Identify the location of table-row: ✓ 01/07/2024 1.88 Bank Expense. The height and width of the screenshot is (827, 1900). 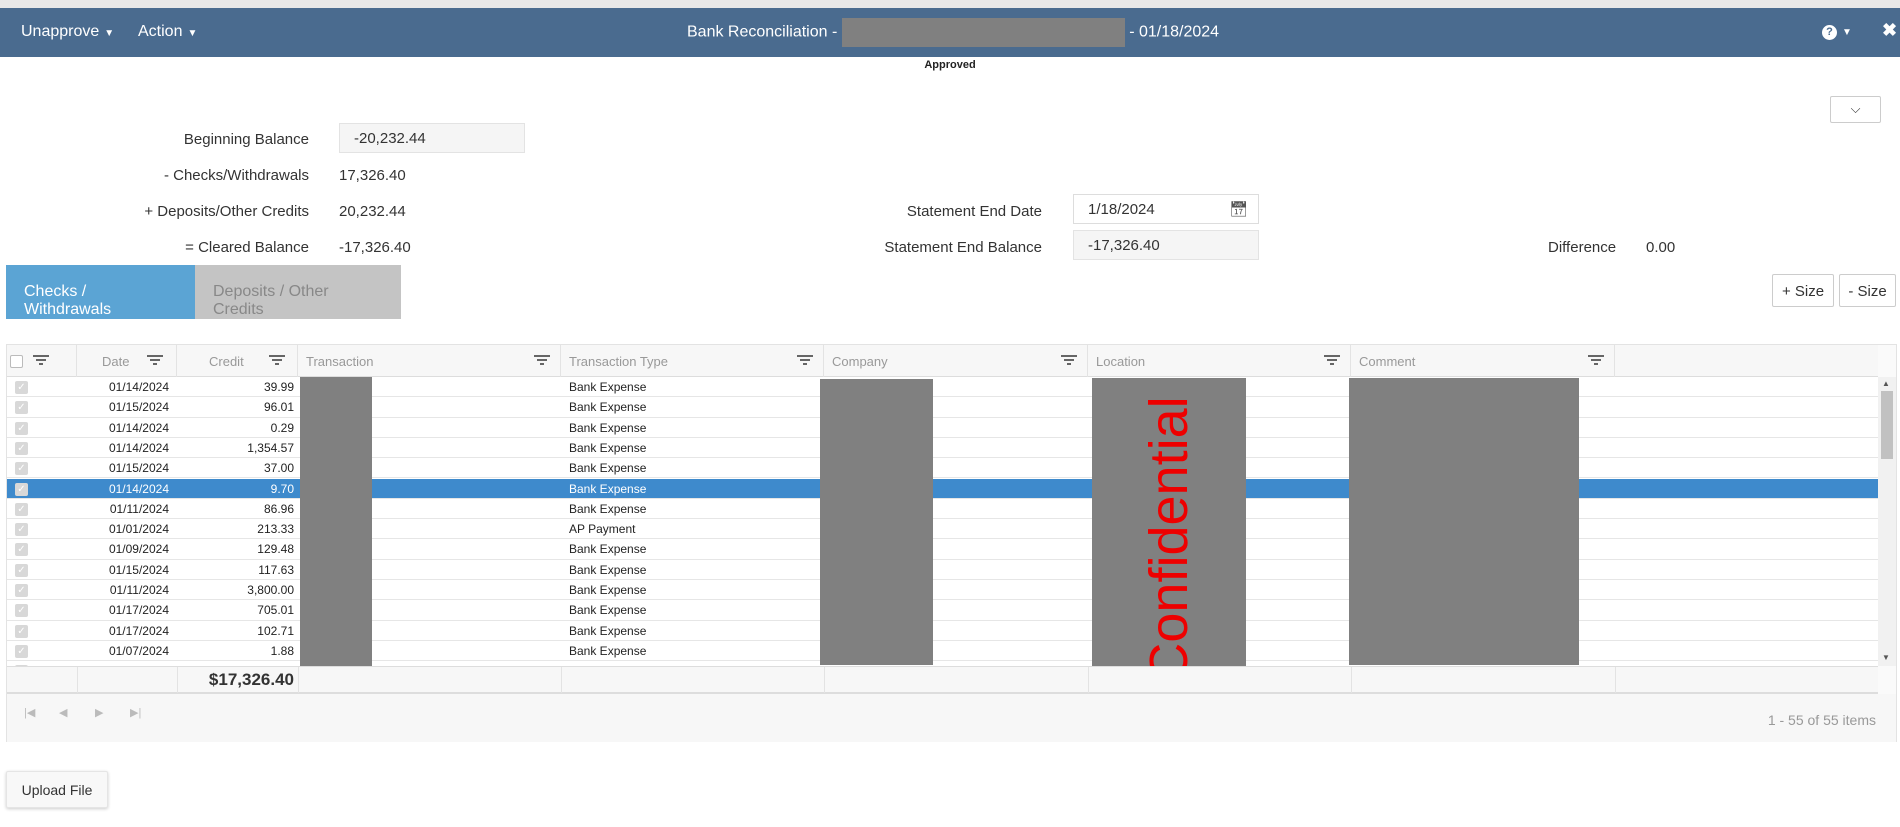
(942, 651).